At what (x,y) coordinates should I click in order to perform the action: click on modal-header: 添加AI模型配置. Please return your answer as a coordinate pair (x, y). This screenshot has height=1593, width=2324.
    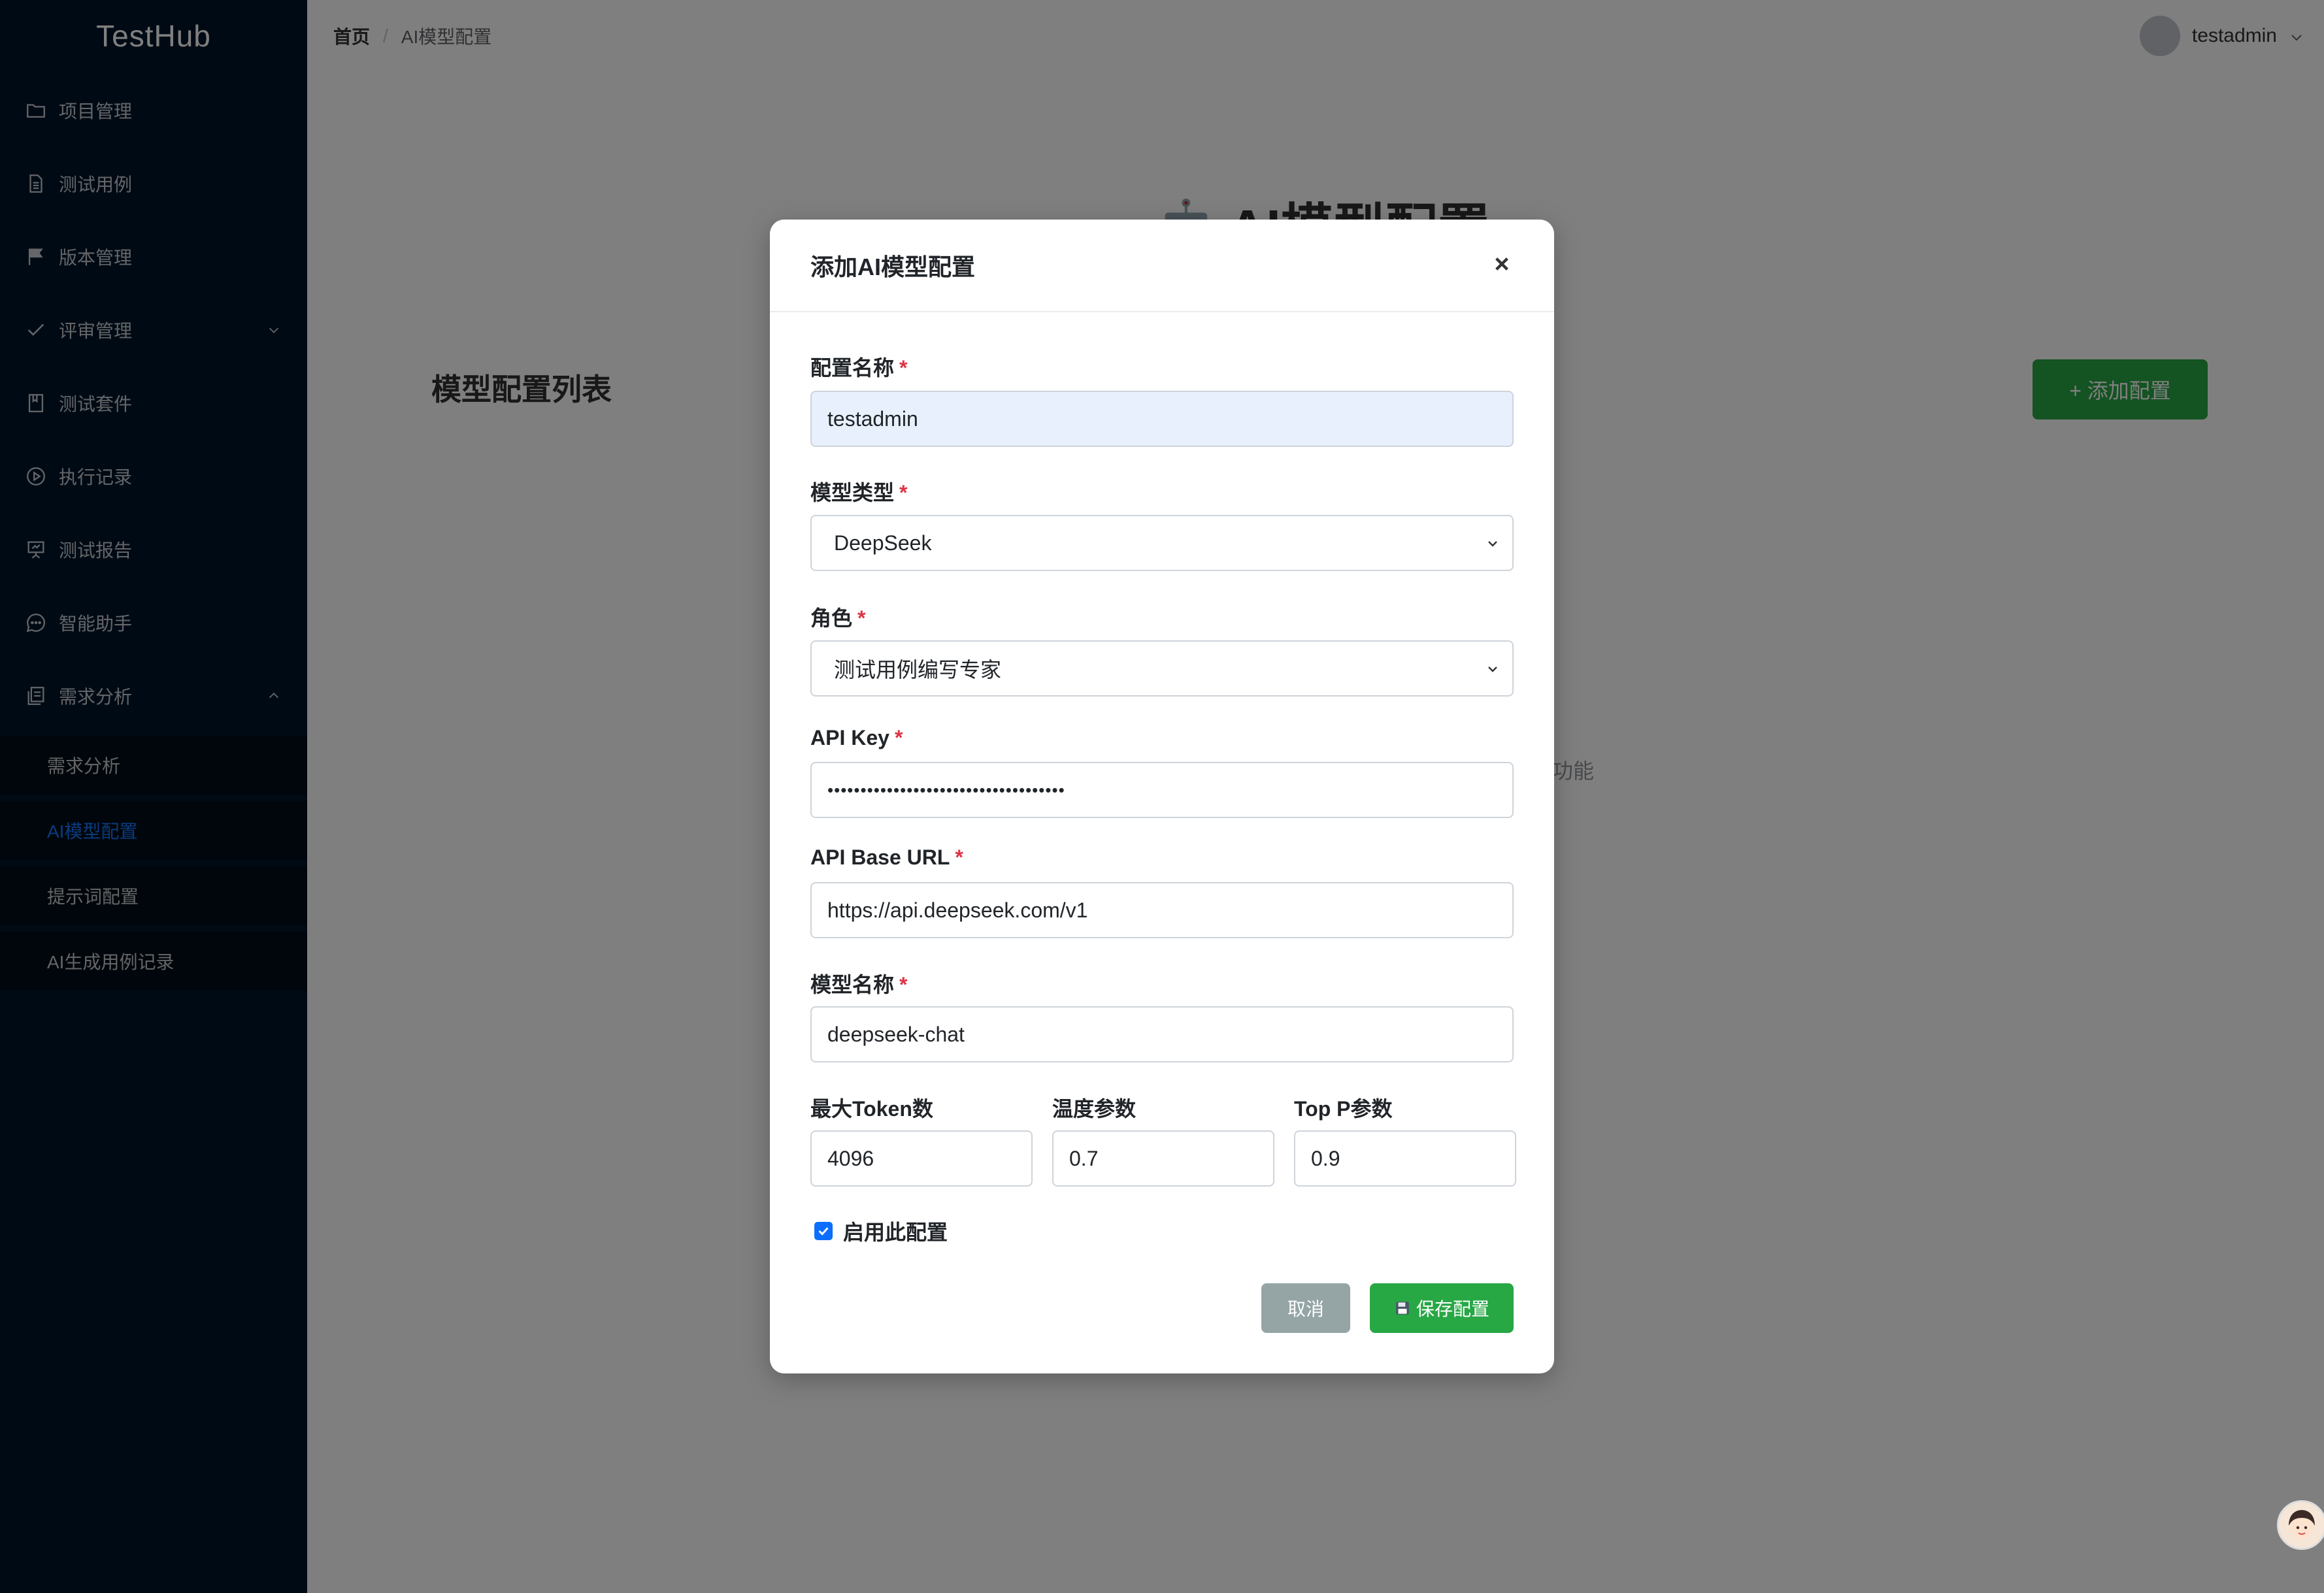
    Looking at the image, I should click on (1162, 266).